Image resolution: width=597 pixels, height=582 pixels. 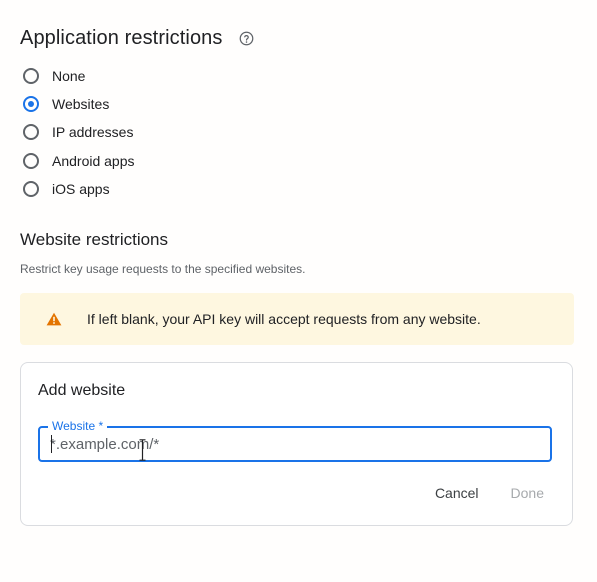 What do you see at coordinates (93, 160) in the screenshot?
I see `radio-label-android-apps: Android apps` at bounding box center [93, 160].